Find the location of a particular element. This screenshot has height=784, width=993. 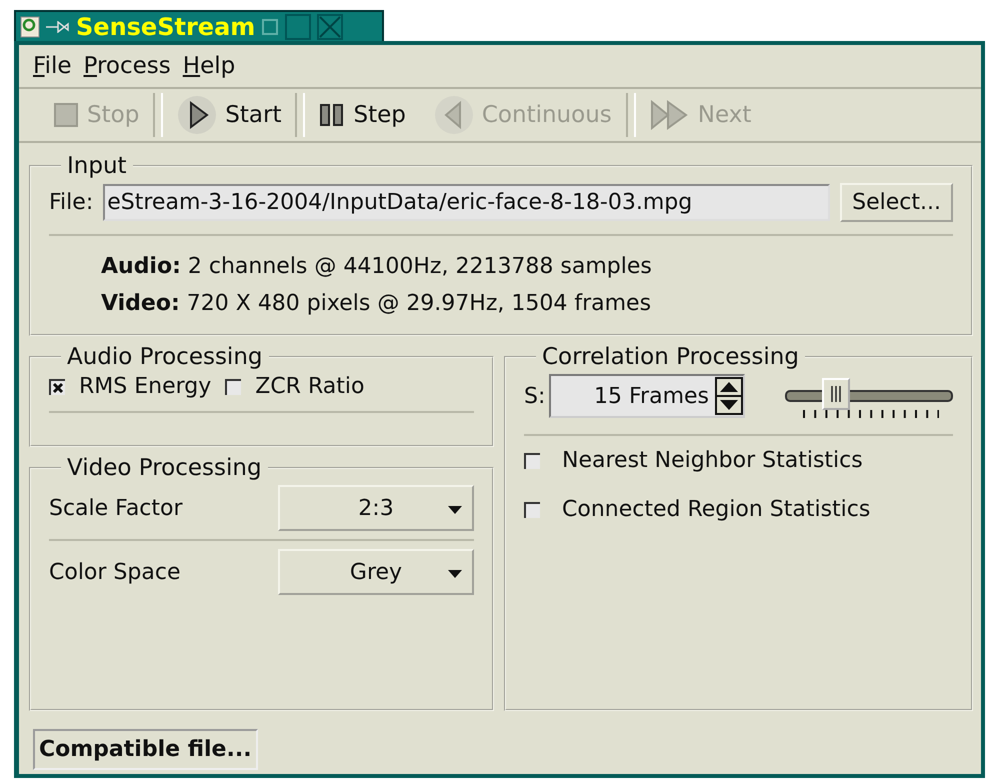

group-title: Correlation Processing is located at coordinates (670, 357).